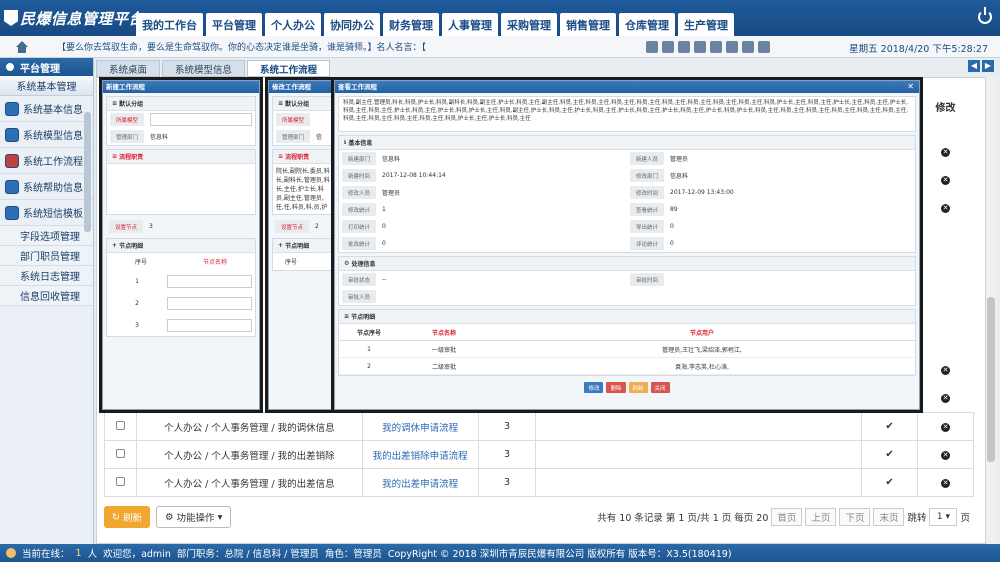 This screenshot has width=1000, height=562. Describe the element at coordinates (171, 517) in the screenshot. I see `gear-icon: ⚙` at that location.